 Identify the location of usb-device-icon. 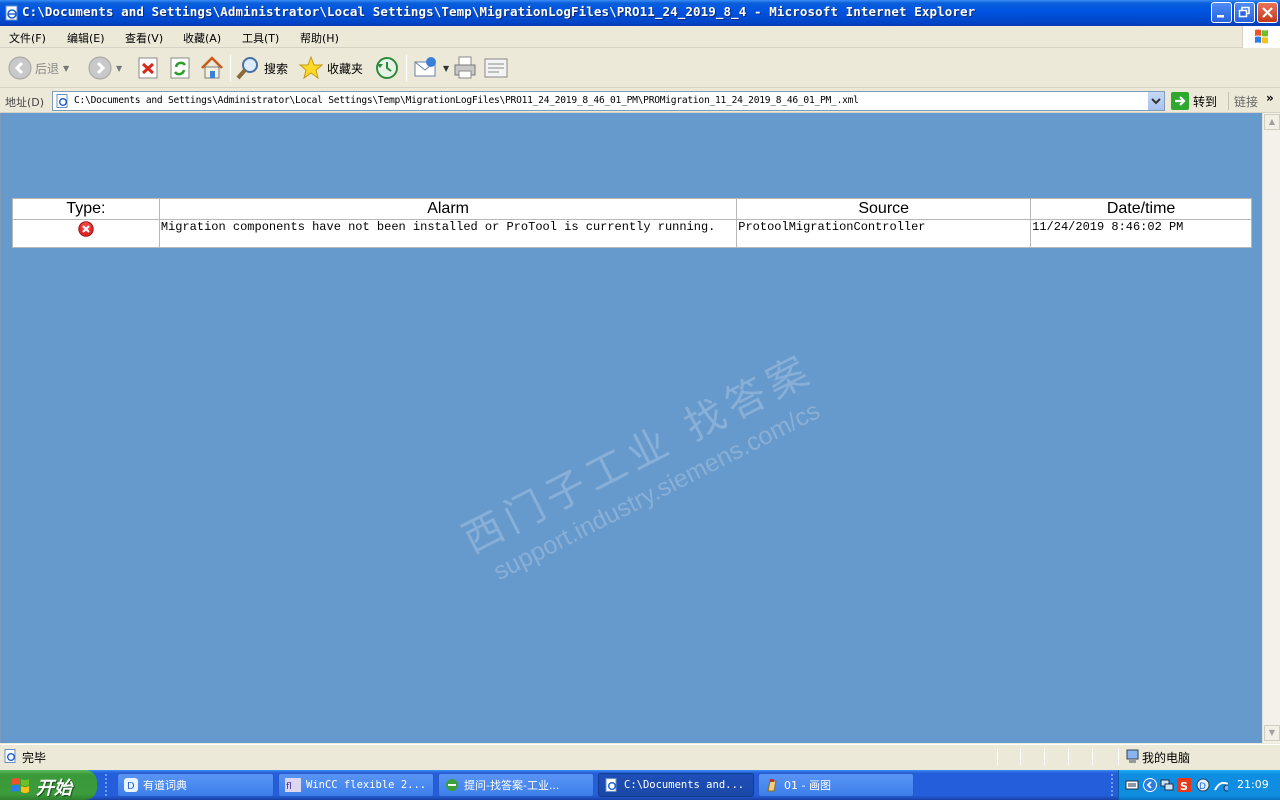
(1221, 785).